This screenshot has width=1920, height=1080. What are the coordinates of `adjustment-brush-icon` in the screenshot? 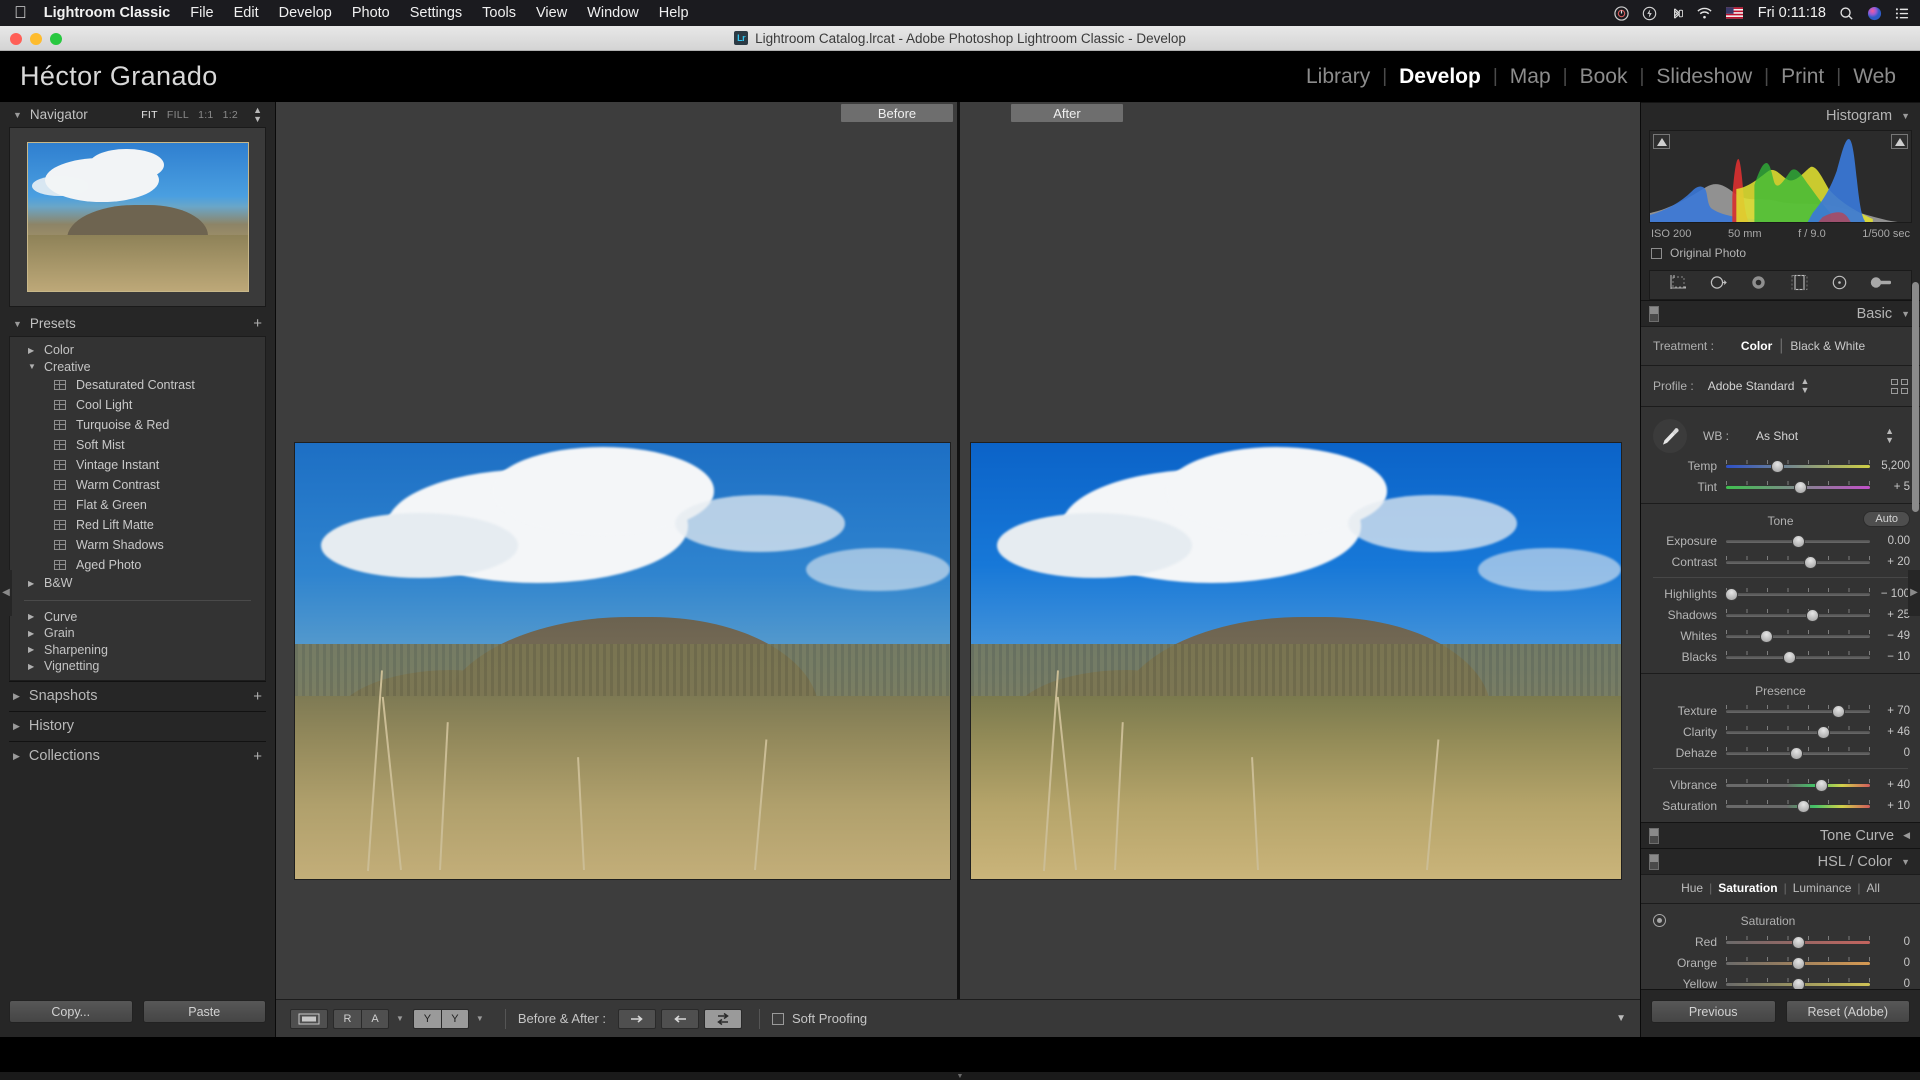 It's located at (1881, 285).